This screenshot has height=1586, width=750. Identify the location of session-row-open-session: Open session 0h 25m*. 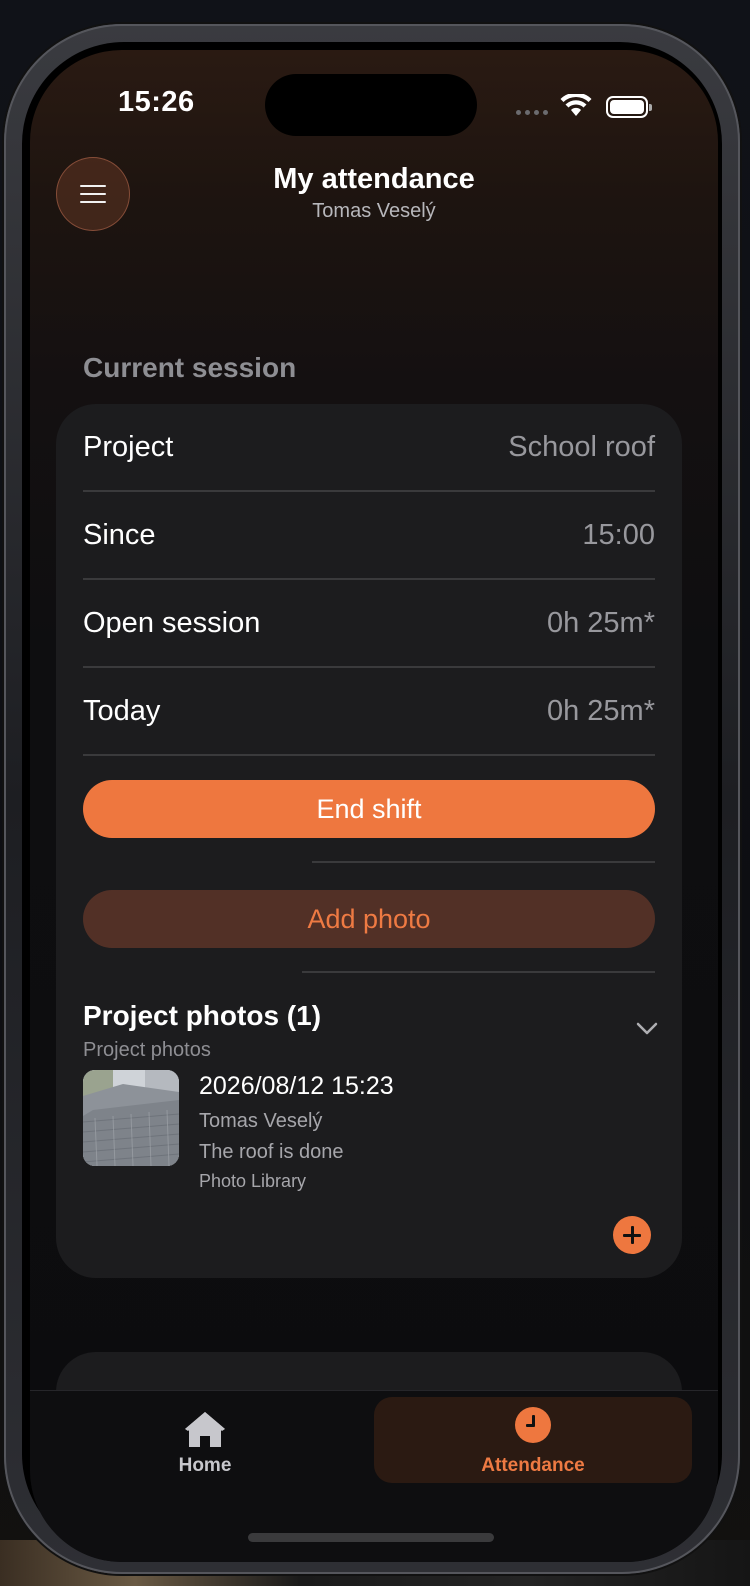
(369, 624).